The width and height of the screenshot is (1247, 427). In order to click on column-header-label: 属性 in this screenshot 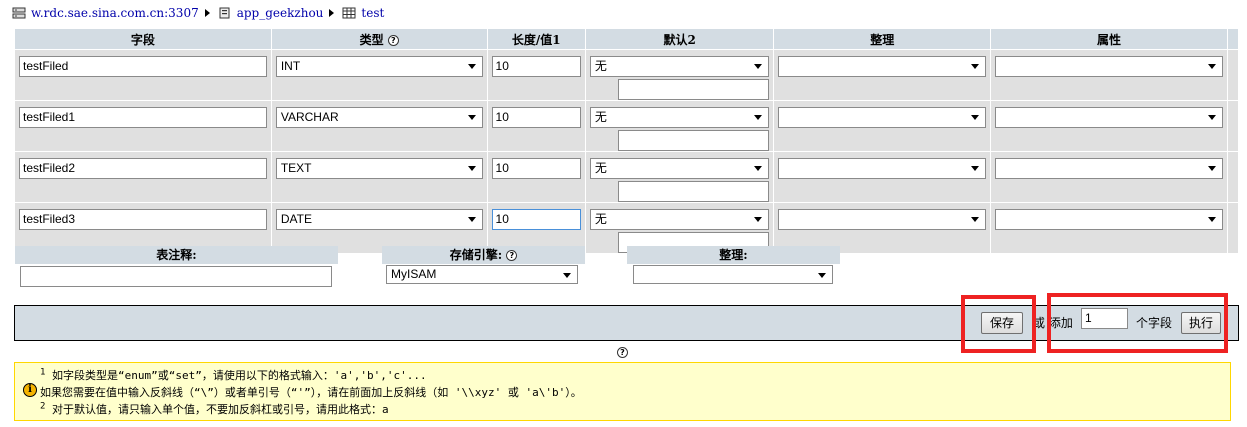, I will do `click(1109, 39)`.